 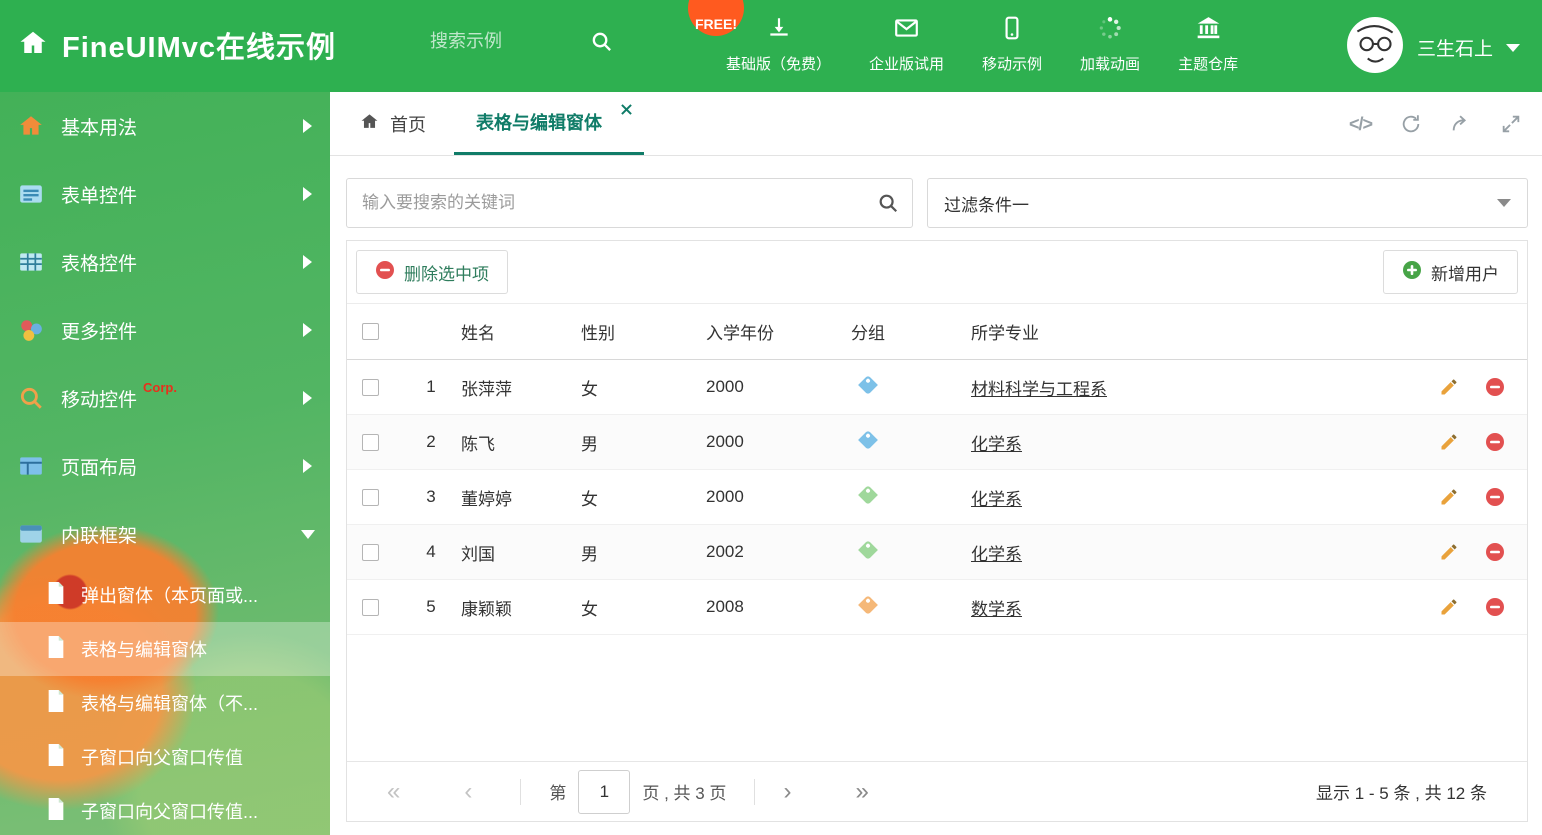 I want to click on close-icon, so click(x=626, y=109).